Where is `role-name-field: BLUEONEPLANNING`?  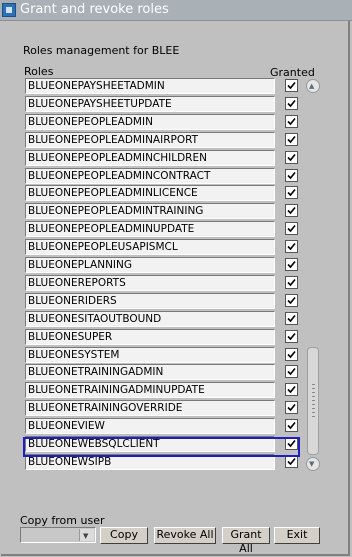
role-name-field: BLUEONEPLANNING is located at coordinates (150, 265).